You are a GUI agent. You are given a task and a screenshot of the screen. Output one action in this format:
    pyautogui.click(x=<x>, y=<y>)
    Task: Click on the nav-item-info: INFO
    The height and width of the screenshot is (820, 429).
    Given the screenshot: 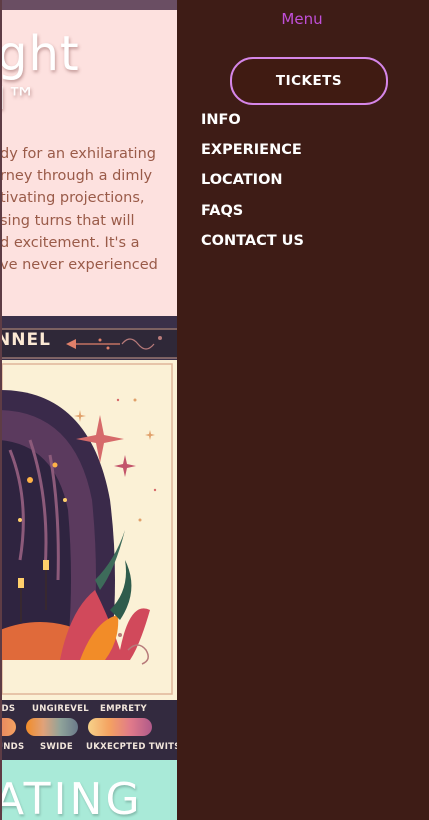 What is the action you would take?
    pyautogui.click(x=252, y=125)
    